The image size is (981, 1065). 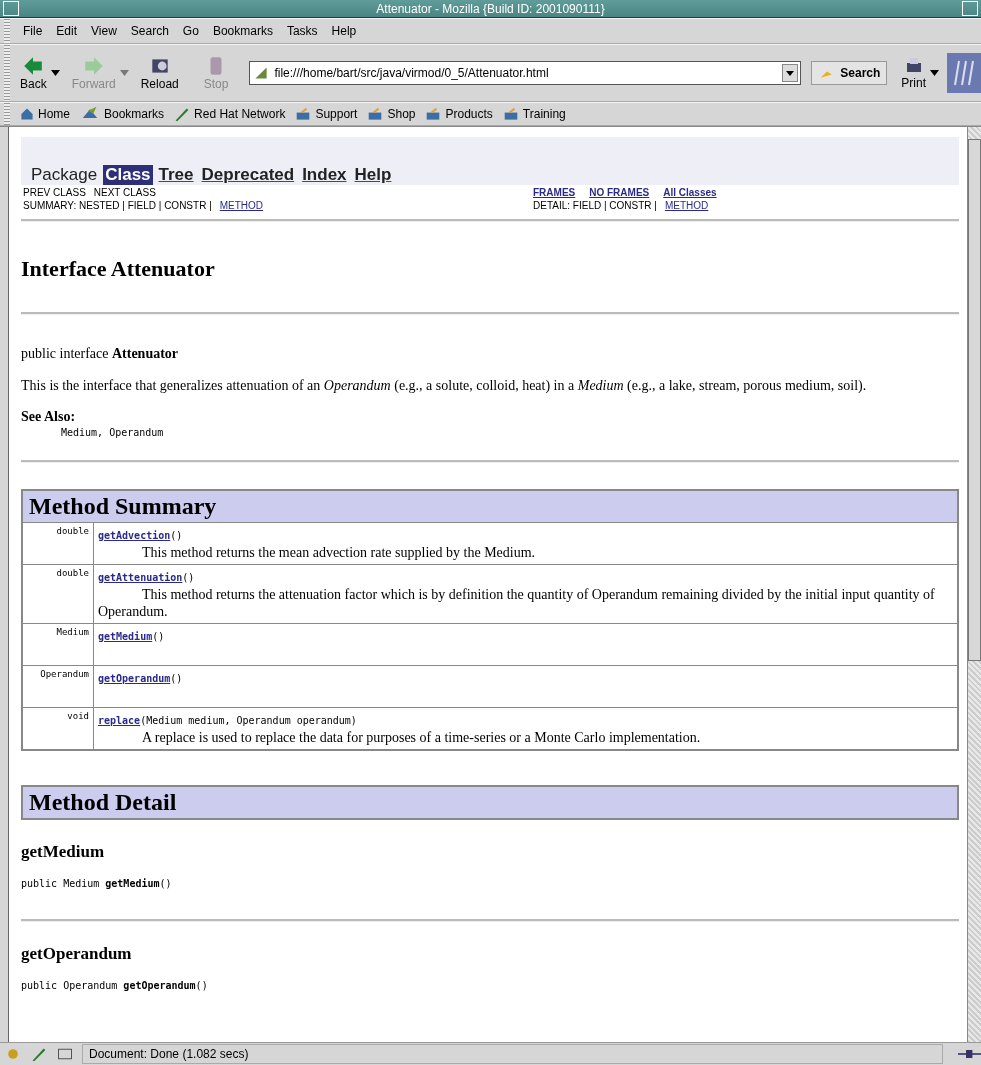 What do you see at coordinates (119, 720) in the screenshot?
I see `method-name-link: replace` at bounding box center [119, 720].